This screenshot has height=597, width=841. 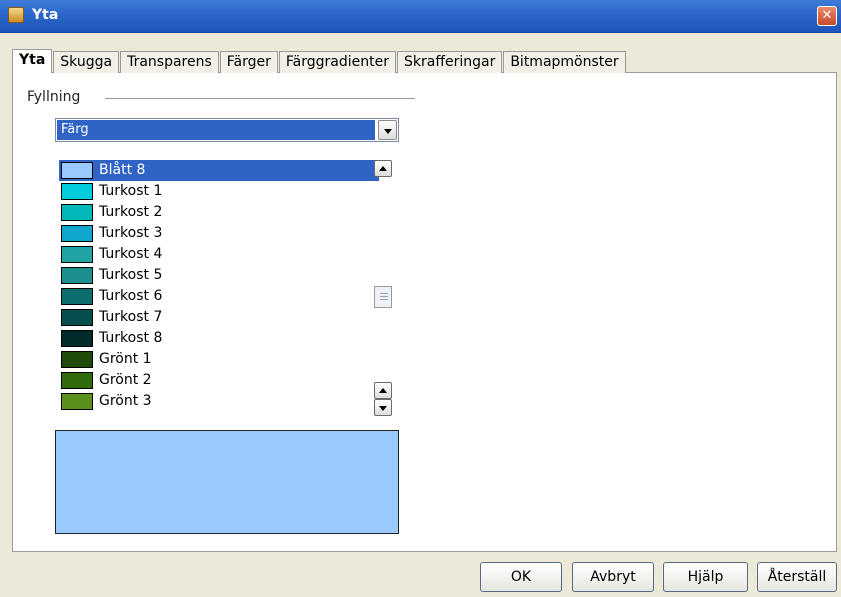 What do you see at coordinates (450, 62) in the screenshot?
I see `tab-skrafferingar: Skrafferingar` at bounding box center [450, 62].